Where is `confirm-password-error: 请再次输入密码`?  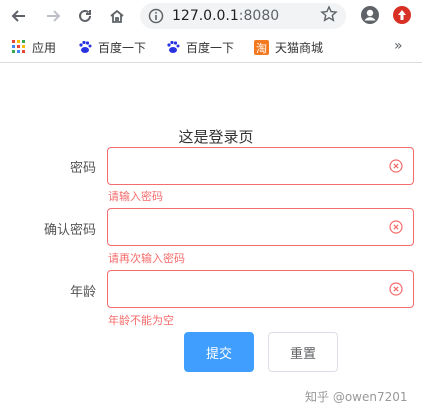
confirm-password-error: 请再次输入密码 is located at coordinates (146, 258).